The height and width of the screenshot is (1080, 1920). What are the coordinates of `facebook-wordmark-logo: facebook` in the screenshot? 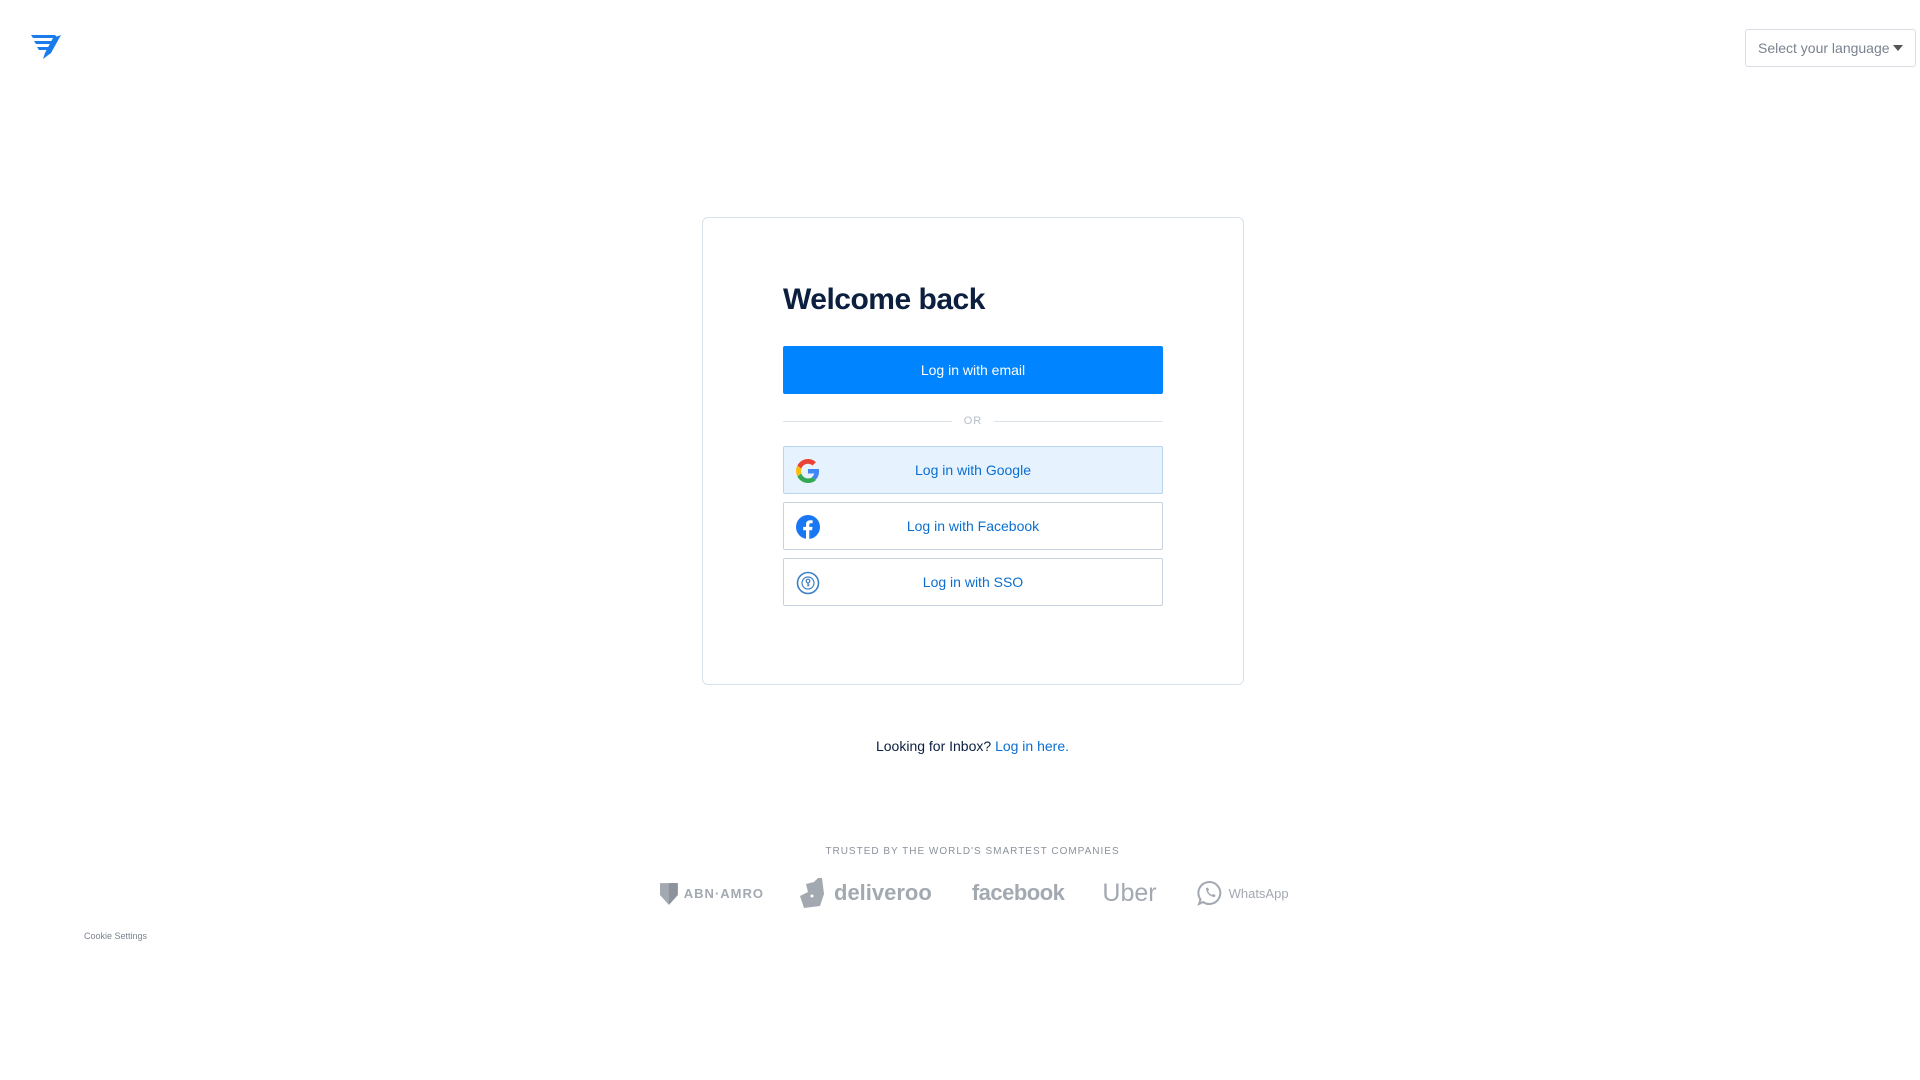 It's located at (1018, 893).